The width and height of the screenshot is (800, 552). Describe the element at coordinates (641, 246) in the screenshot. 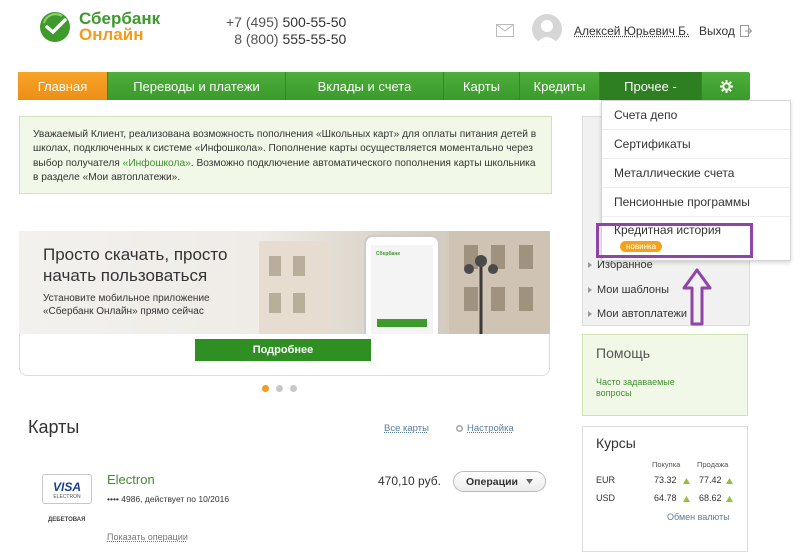

I see `new-badge: новинка` at that location.